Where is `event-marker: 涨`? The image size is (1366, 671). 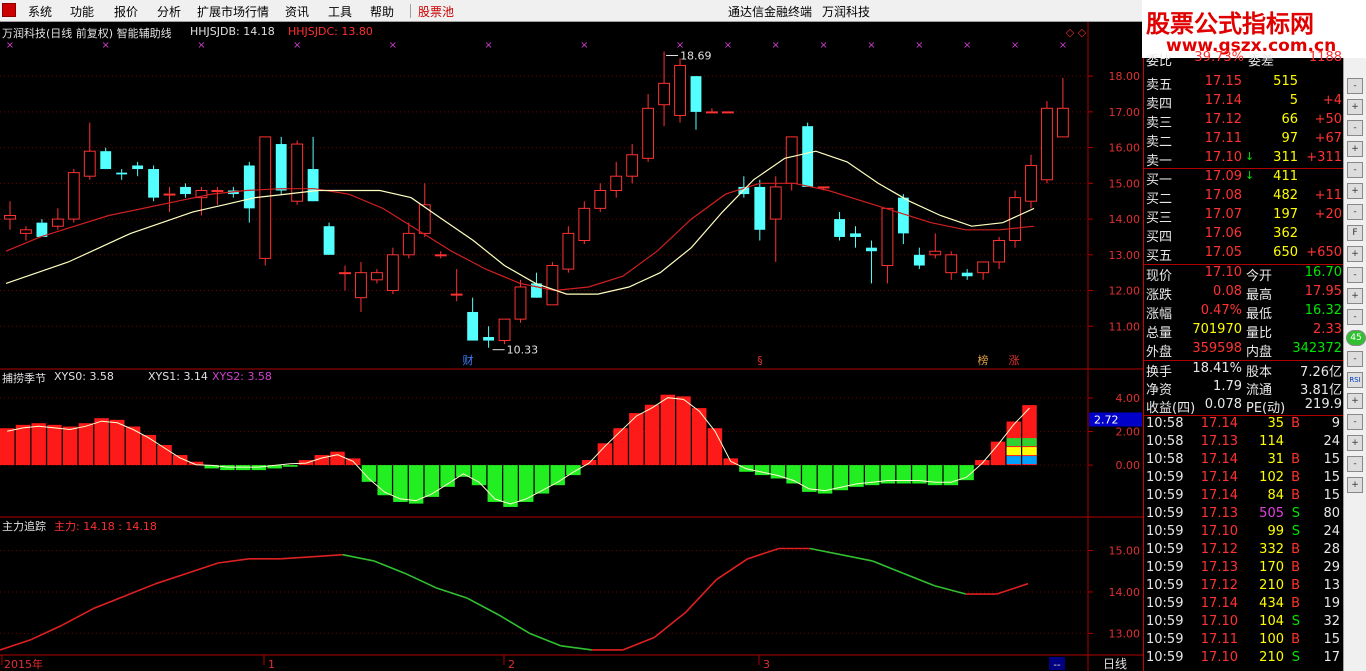 event-marker: 涨 is located at coordinates (1014, 360).